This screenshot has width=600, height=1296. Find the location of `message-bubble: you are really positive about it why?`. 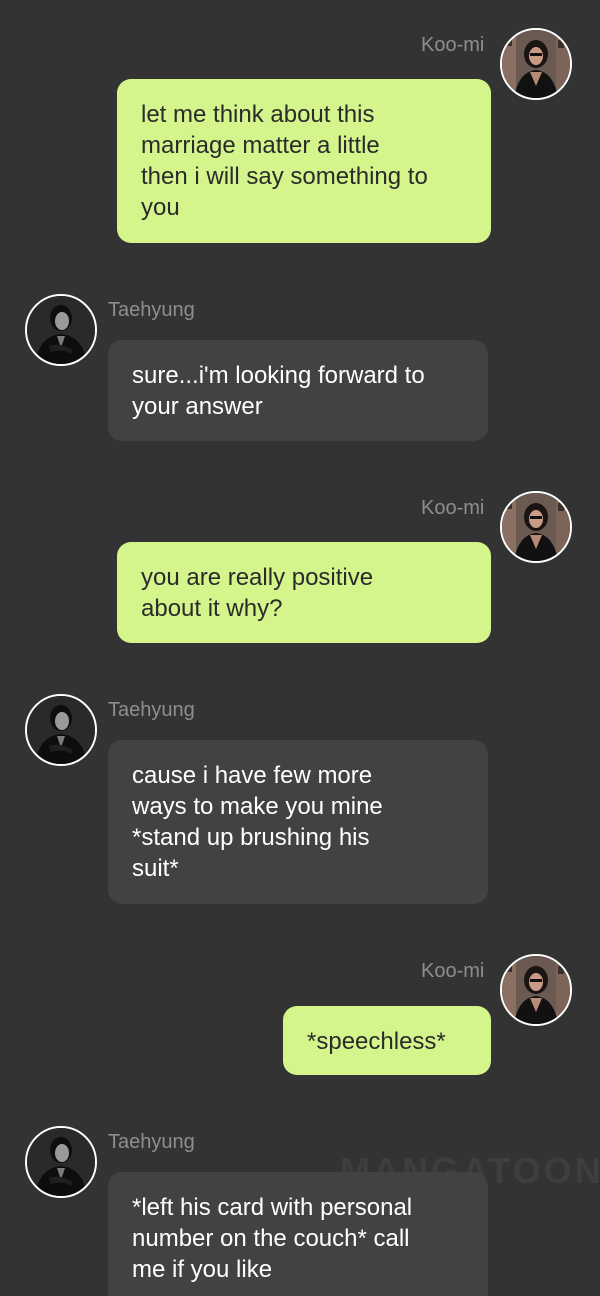

message-bubble: you are really positive about it why? is located at coordinates (304, 592).